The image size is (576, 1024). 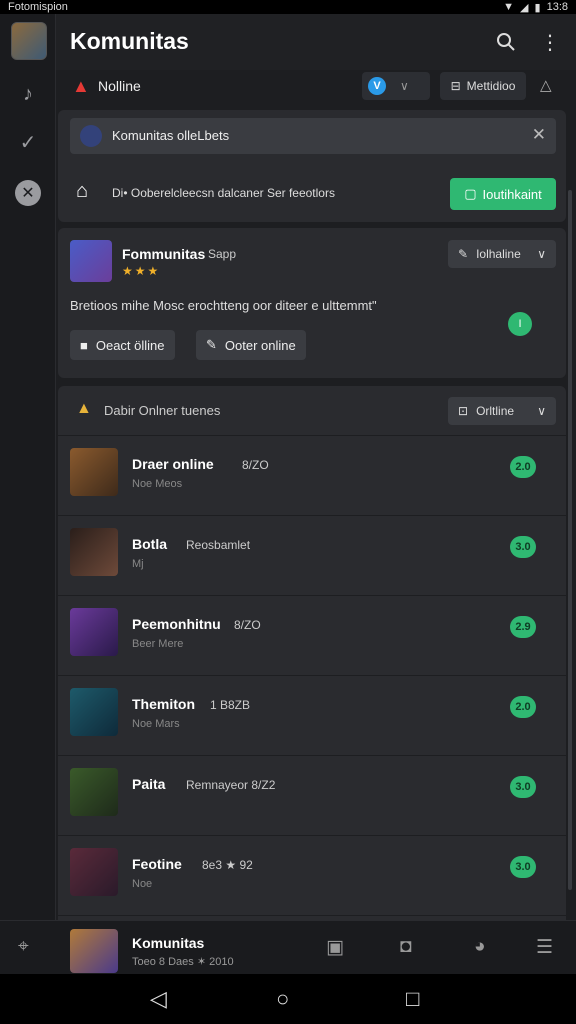 What do you see at coordinates (158, 644) in the screenshot?
I see `member-sub: Beer Mere` at bounding box center [158, 644].